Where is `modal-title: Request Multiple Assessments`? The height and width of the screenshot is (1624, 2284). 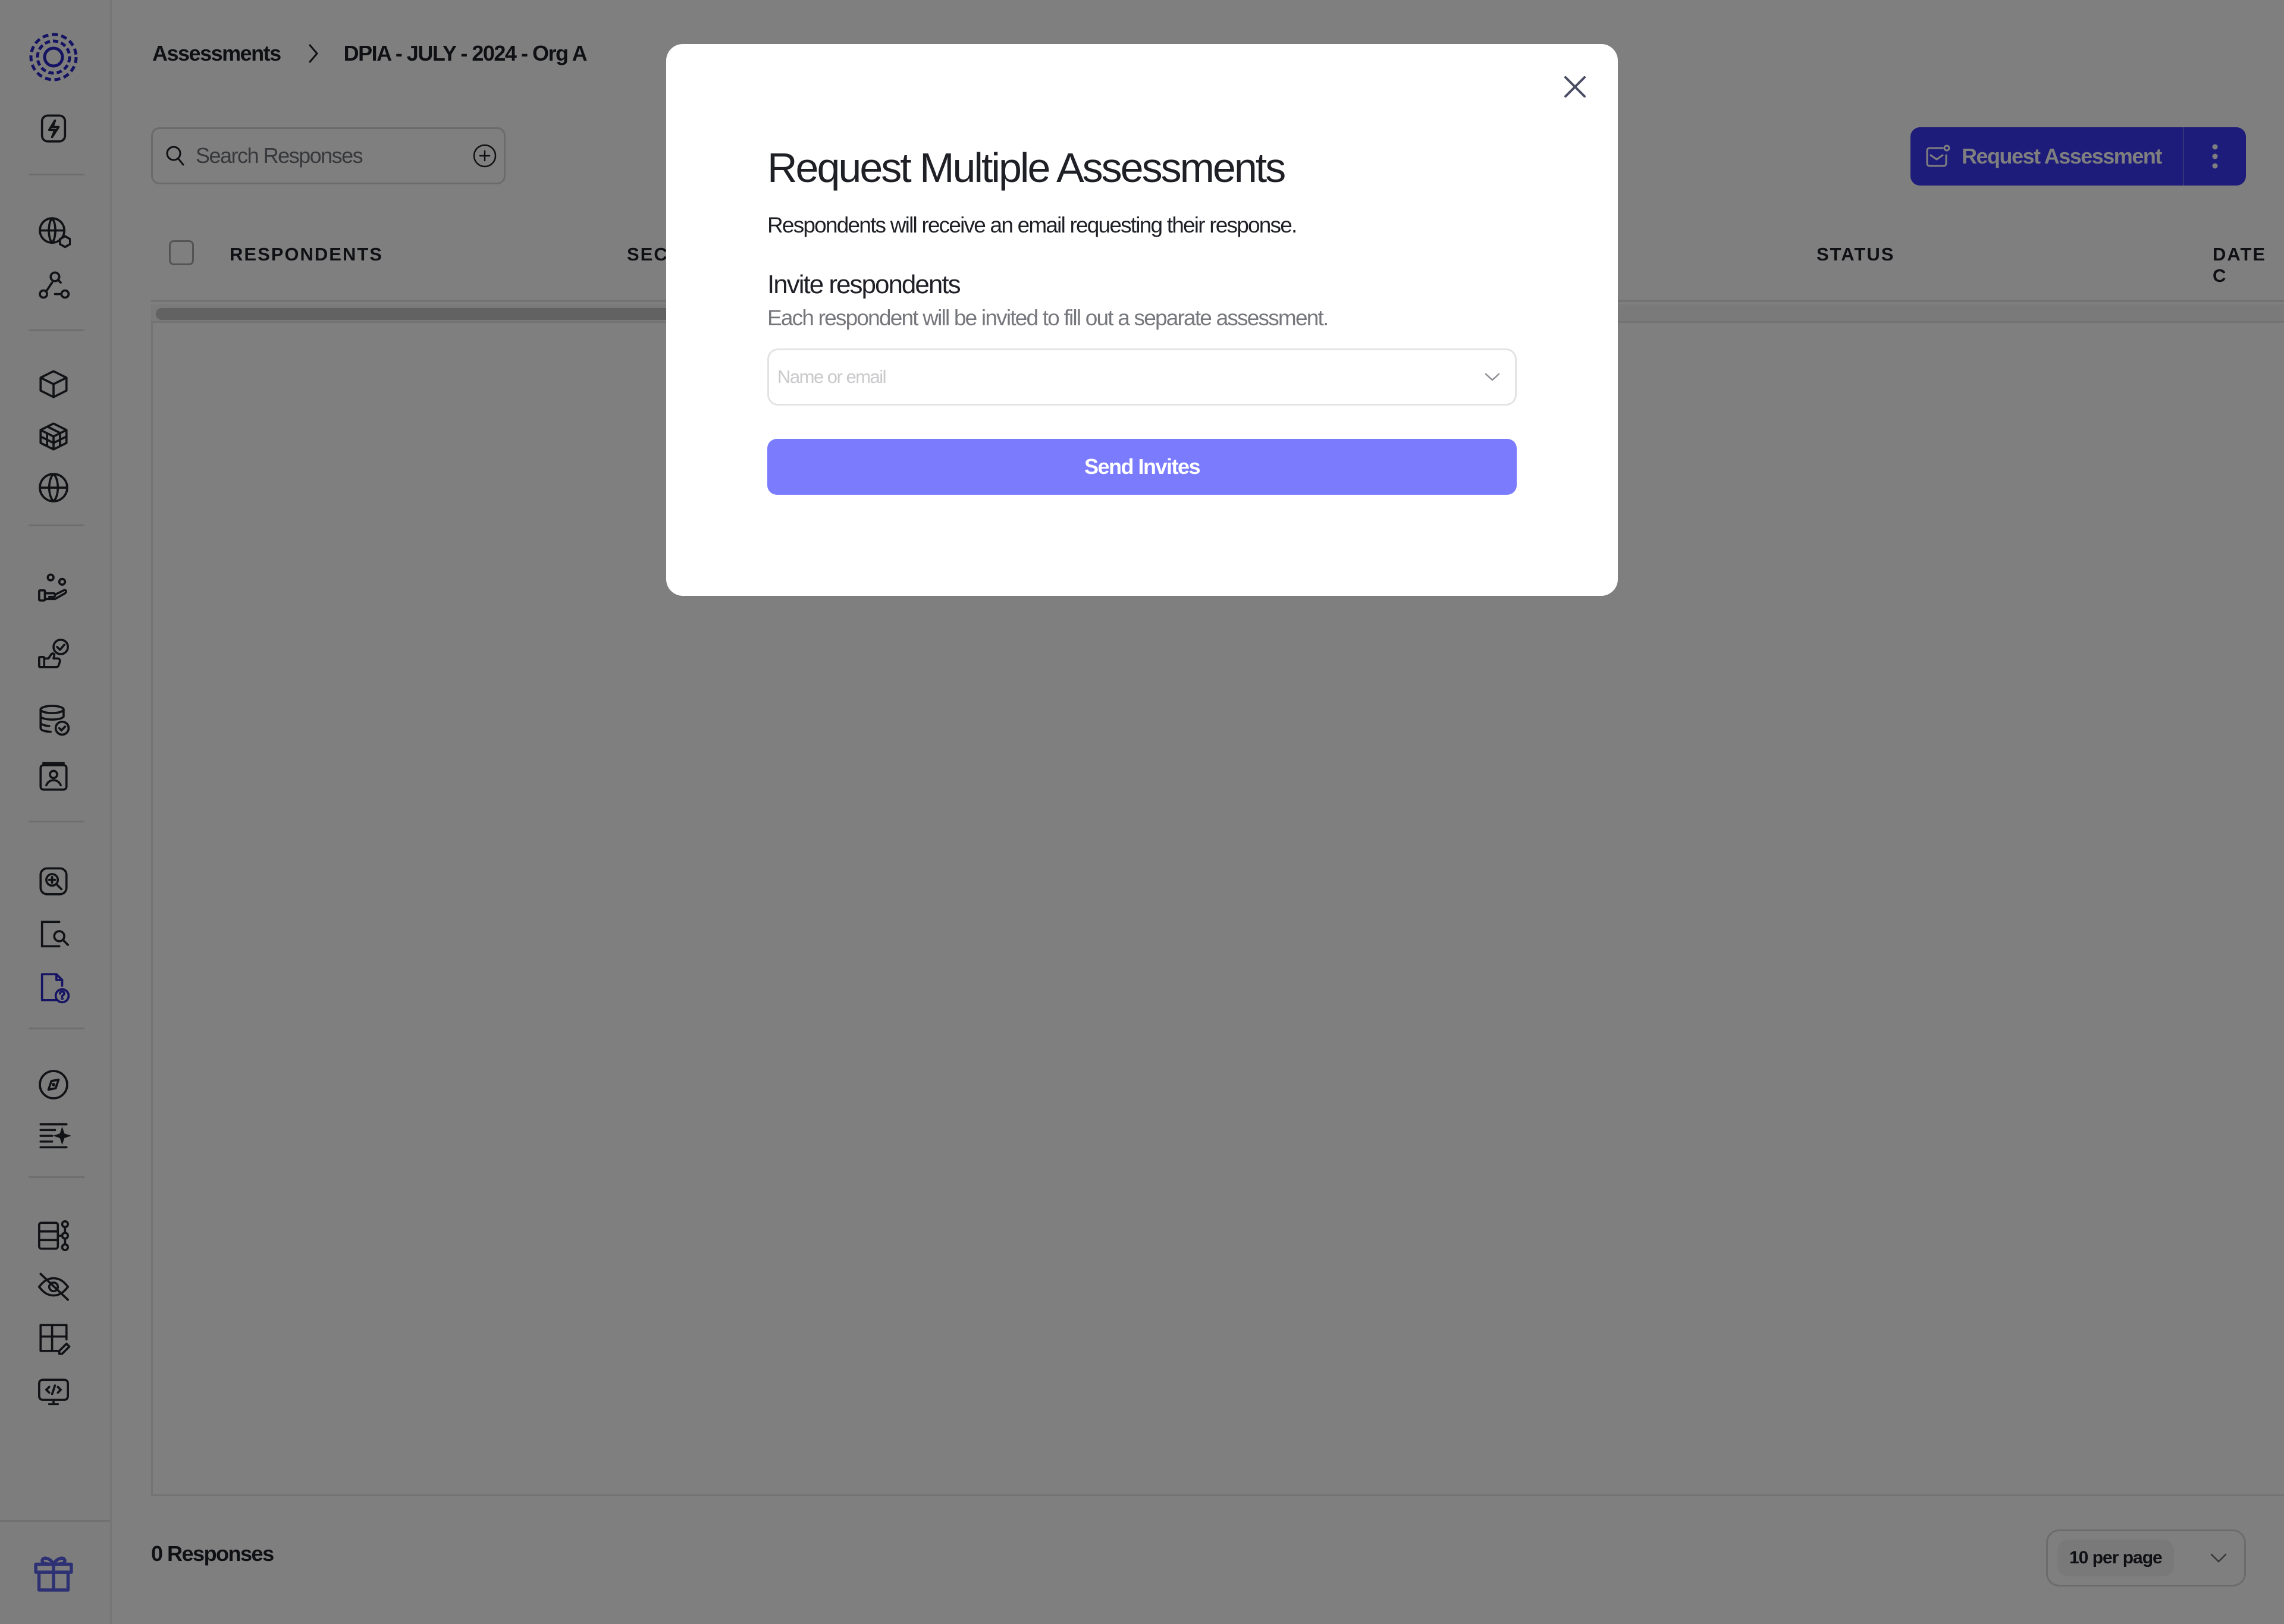 modal-title: Request Multiple Assessments is located at coordinates (1026, 168).